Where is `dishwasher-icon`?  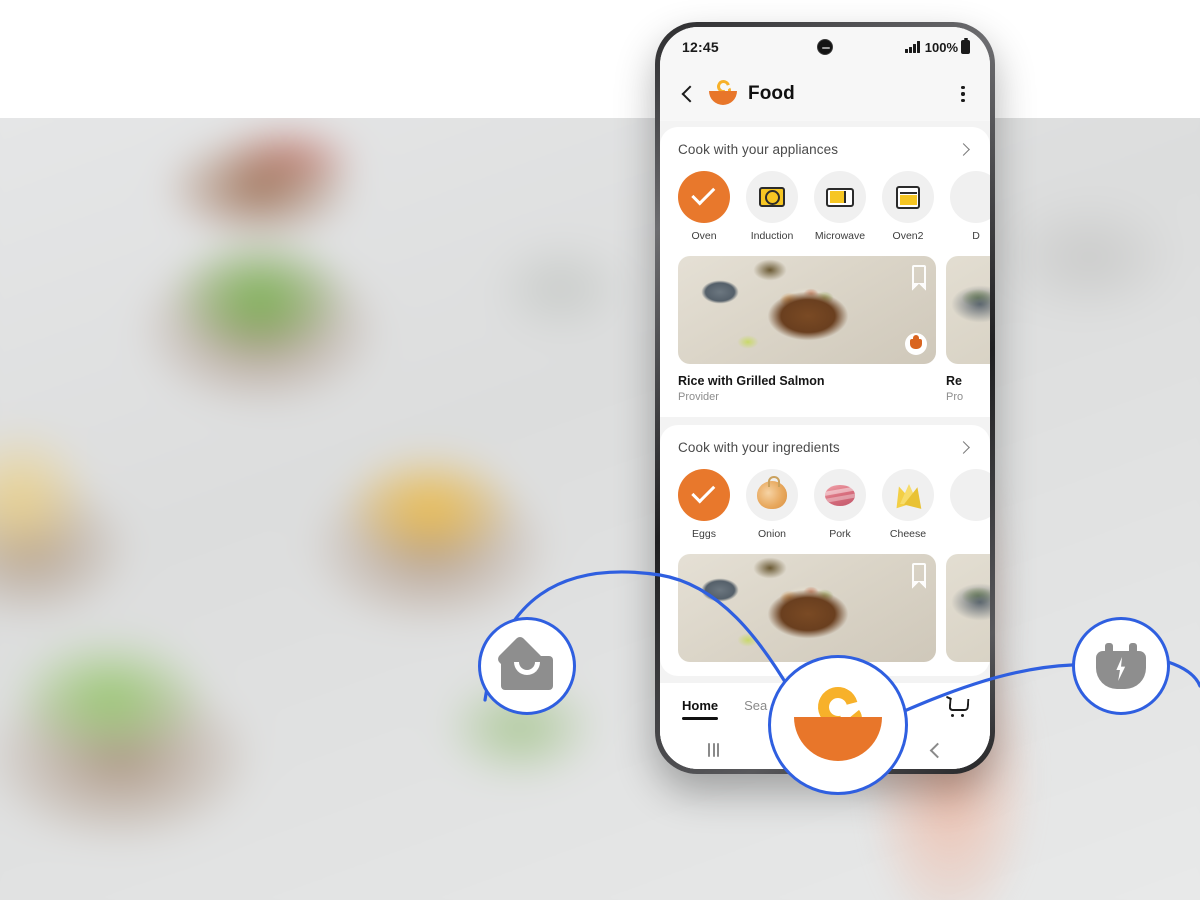 dishwasher-icon is located at coordinates (970, 197).